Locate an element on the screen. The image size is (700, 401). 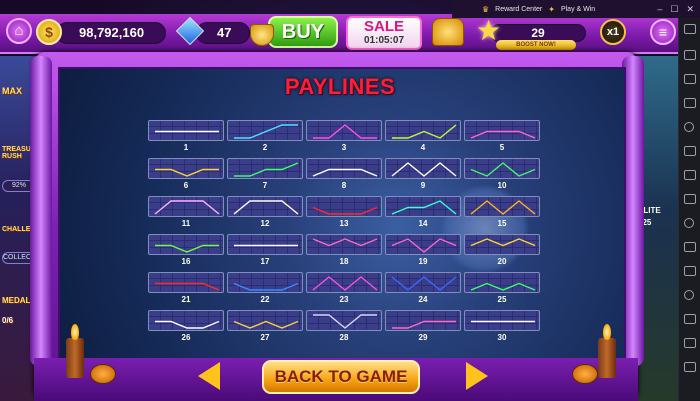
recent-apps-icon is located at coordinates (690, 367).